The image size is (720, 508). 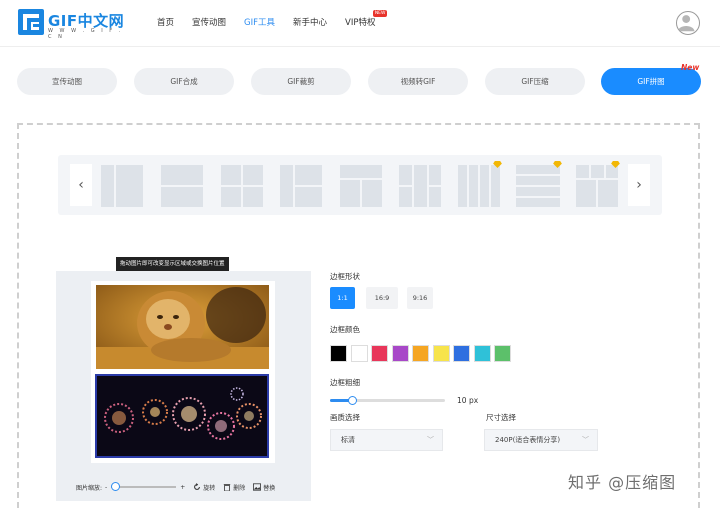 What do you see at coordinates (239, 488) in the screenshot?
I see `delete-label: 删除` at bounding box center [239, 488].